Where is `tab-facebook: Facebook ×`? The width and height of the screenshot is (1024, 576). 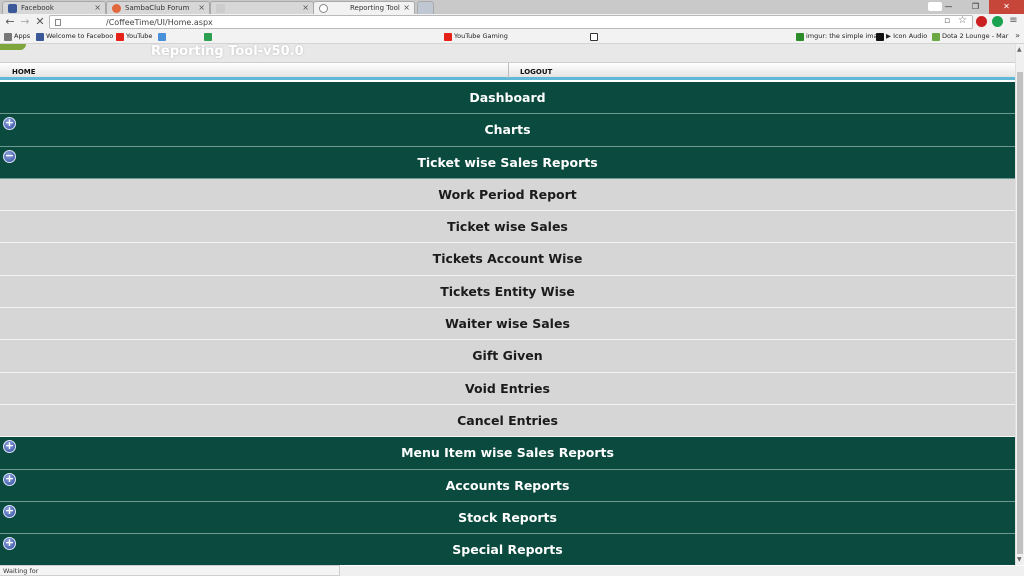 tab-facebook: Facebook × is located at coordinates (54, 7).